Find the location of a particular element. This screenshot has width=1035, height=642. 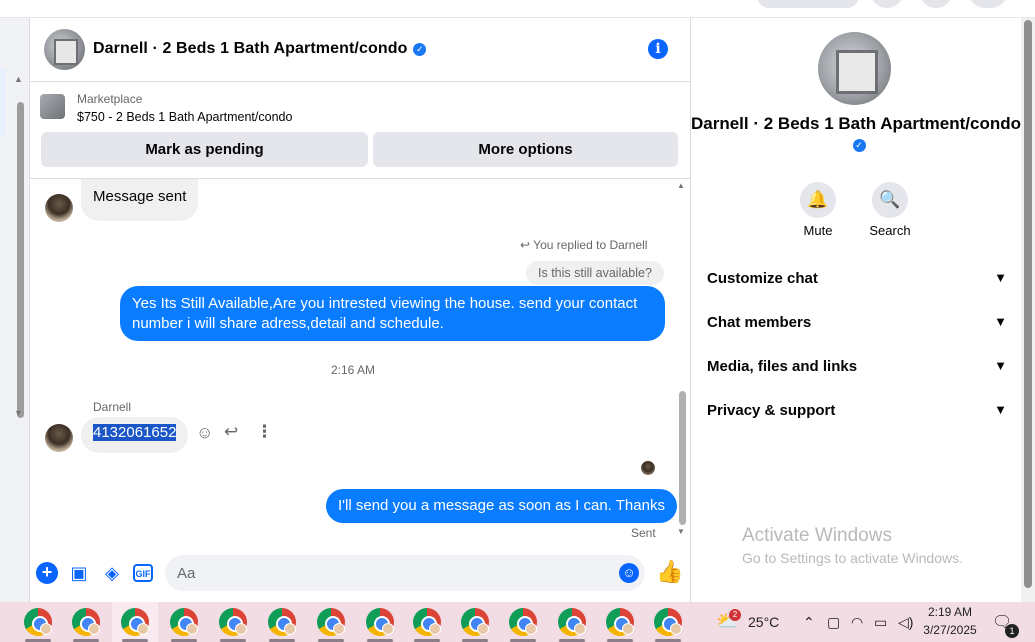

notification-count-badge: 1 is located at coordinates (1012, 631).